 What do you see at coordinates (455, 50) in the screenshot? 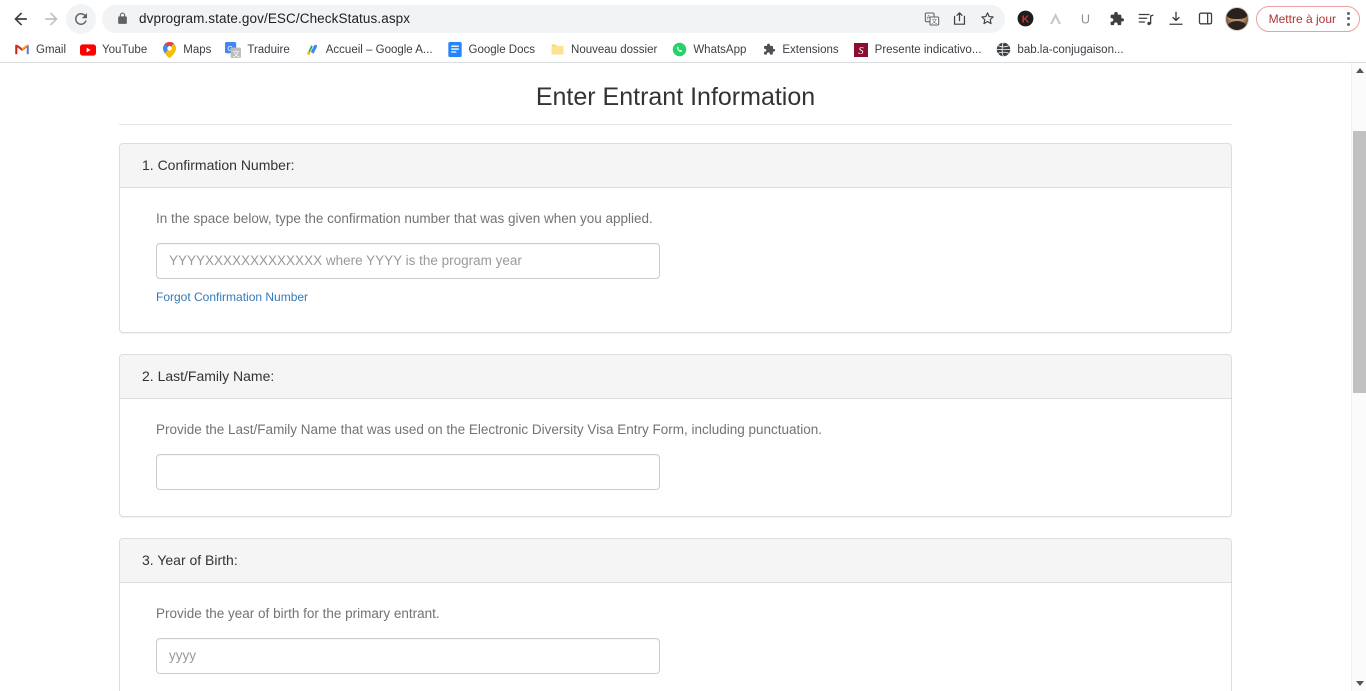
I see `google-docs-icon` at bounding box center [455, 50].